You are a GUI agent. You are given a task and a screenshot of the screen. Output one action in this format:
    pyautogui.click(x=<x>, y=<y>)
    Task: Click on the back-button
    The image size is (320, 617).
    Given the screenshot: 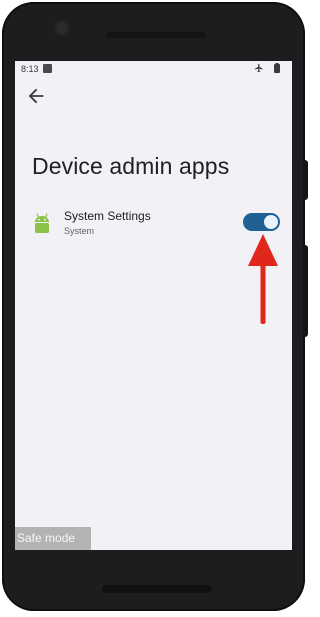 What is the action you would take?
    pyautogui.click(x=36, y=96)
    